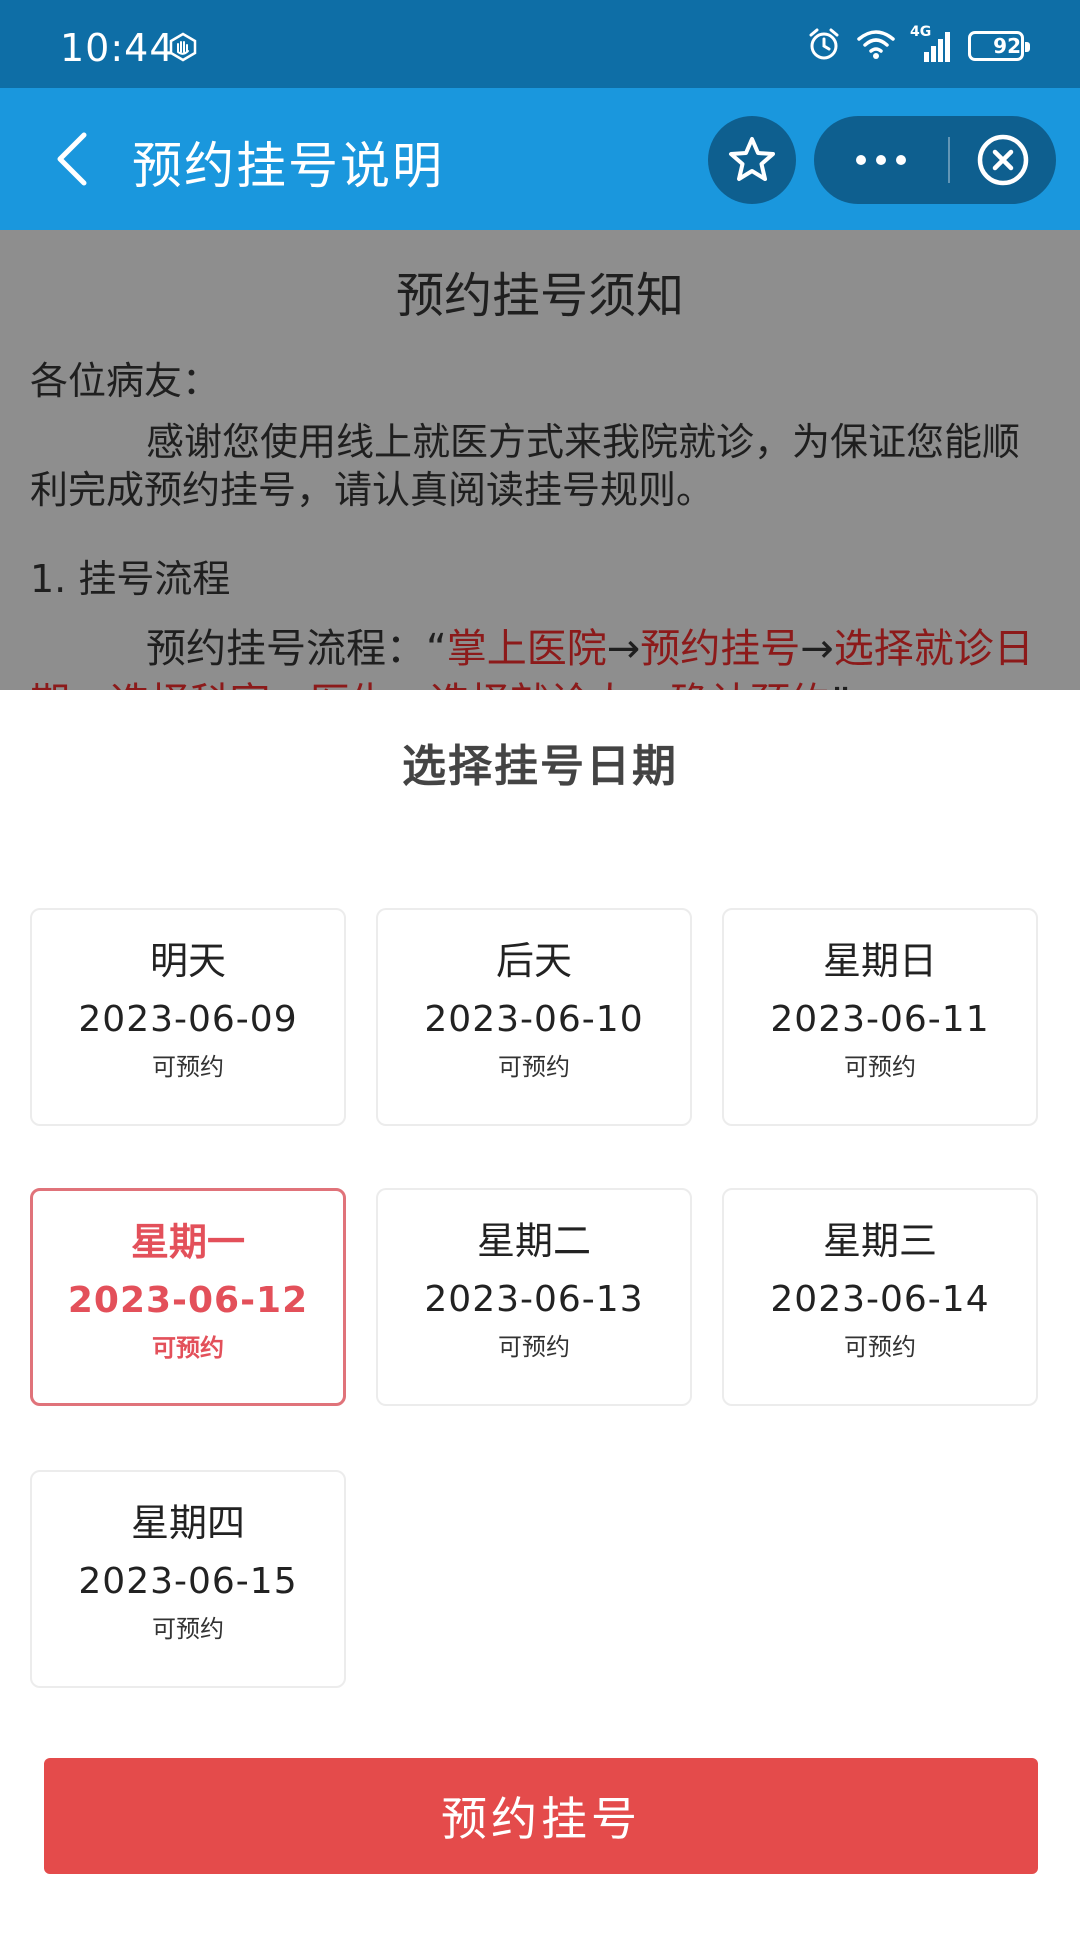 The width and height of the screenshot is (1080, 1946). I want to click on more-icon, so click(881, 160).